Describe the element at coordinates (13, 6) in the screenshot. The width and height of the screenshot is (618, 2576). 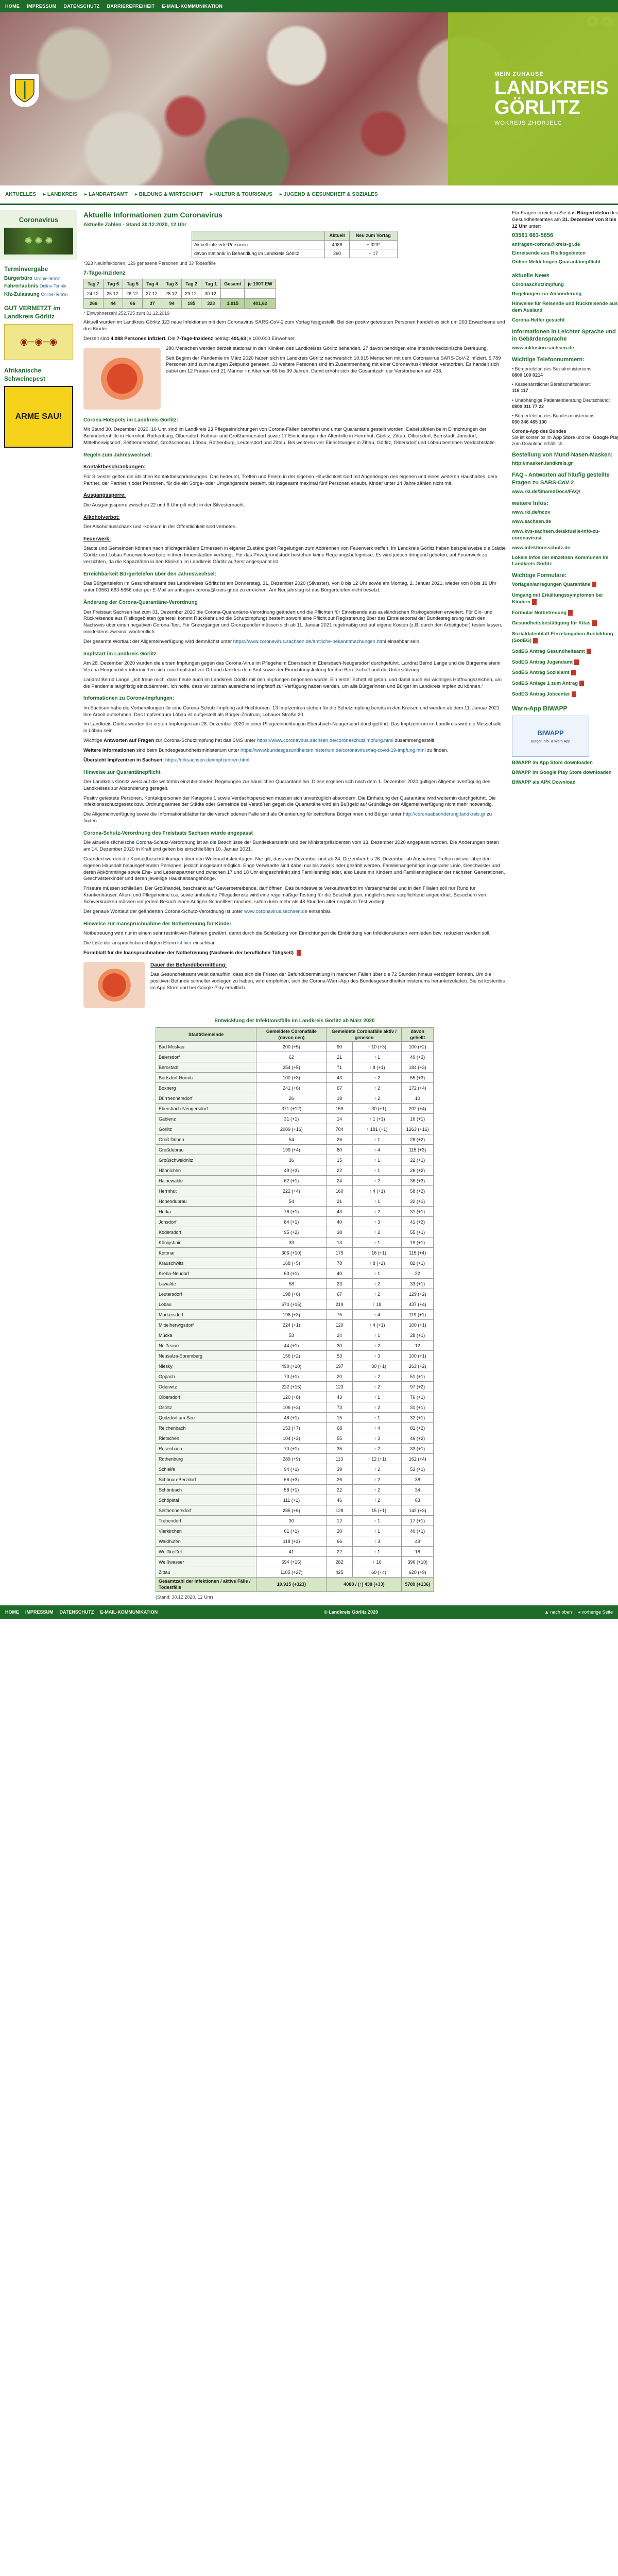
I see `top-link-home: HOME` at that location.